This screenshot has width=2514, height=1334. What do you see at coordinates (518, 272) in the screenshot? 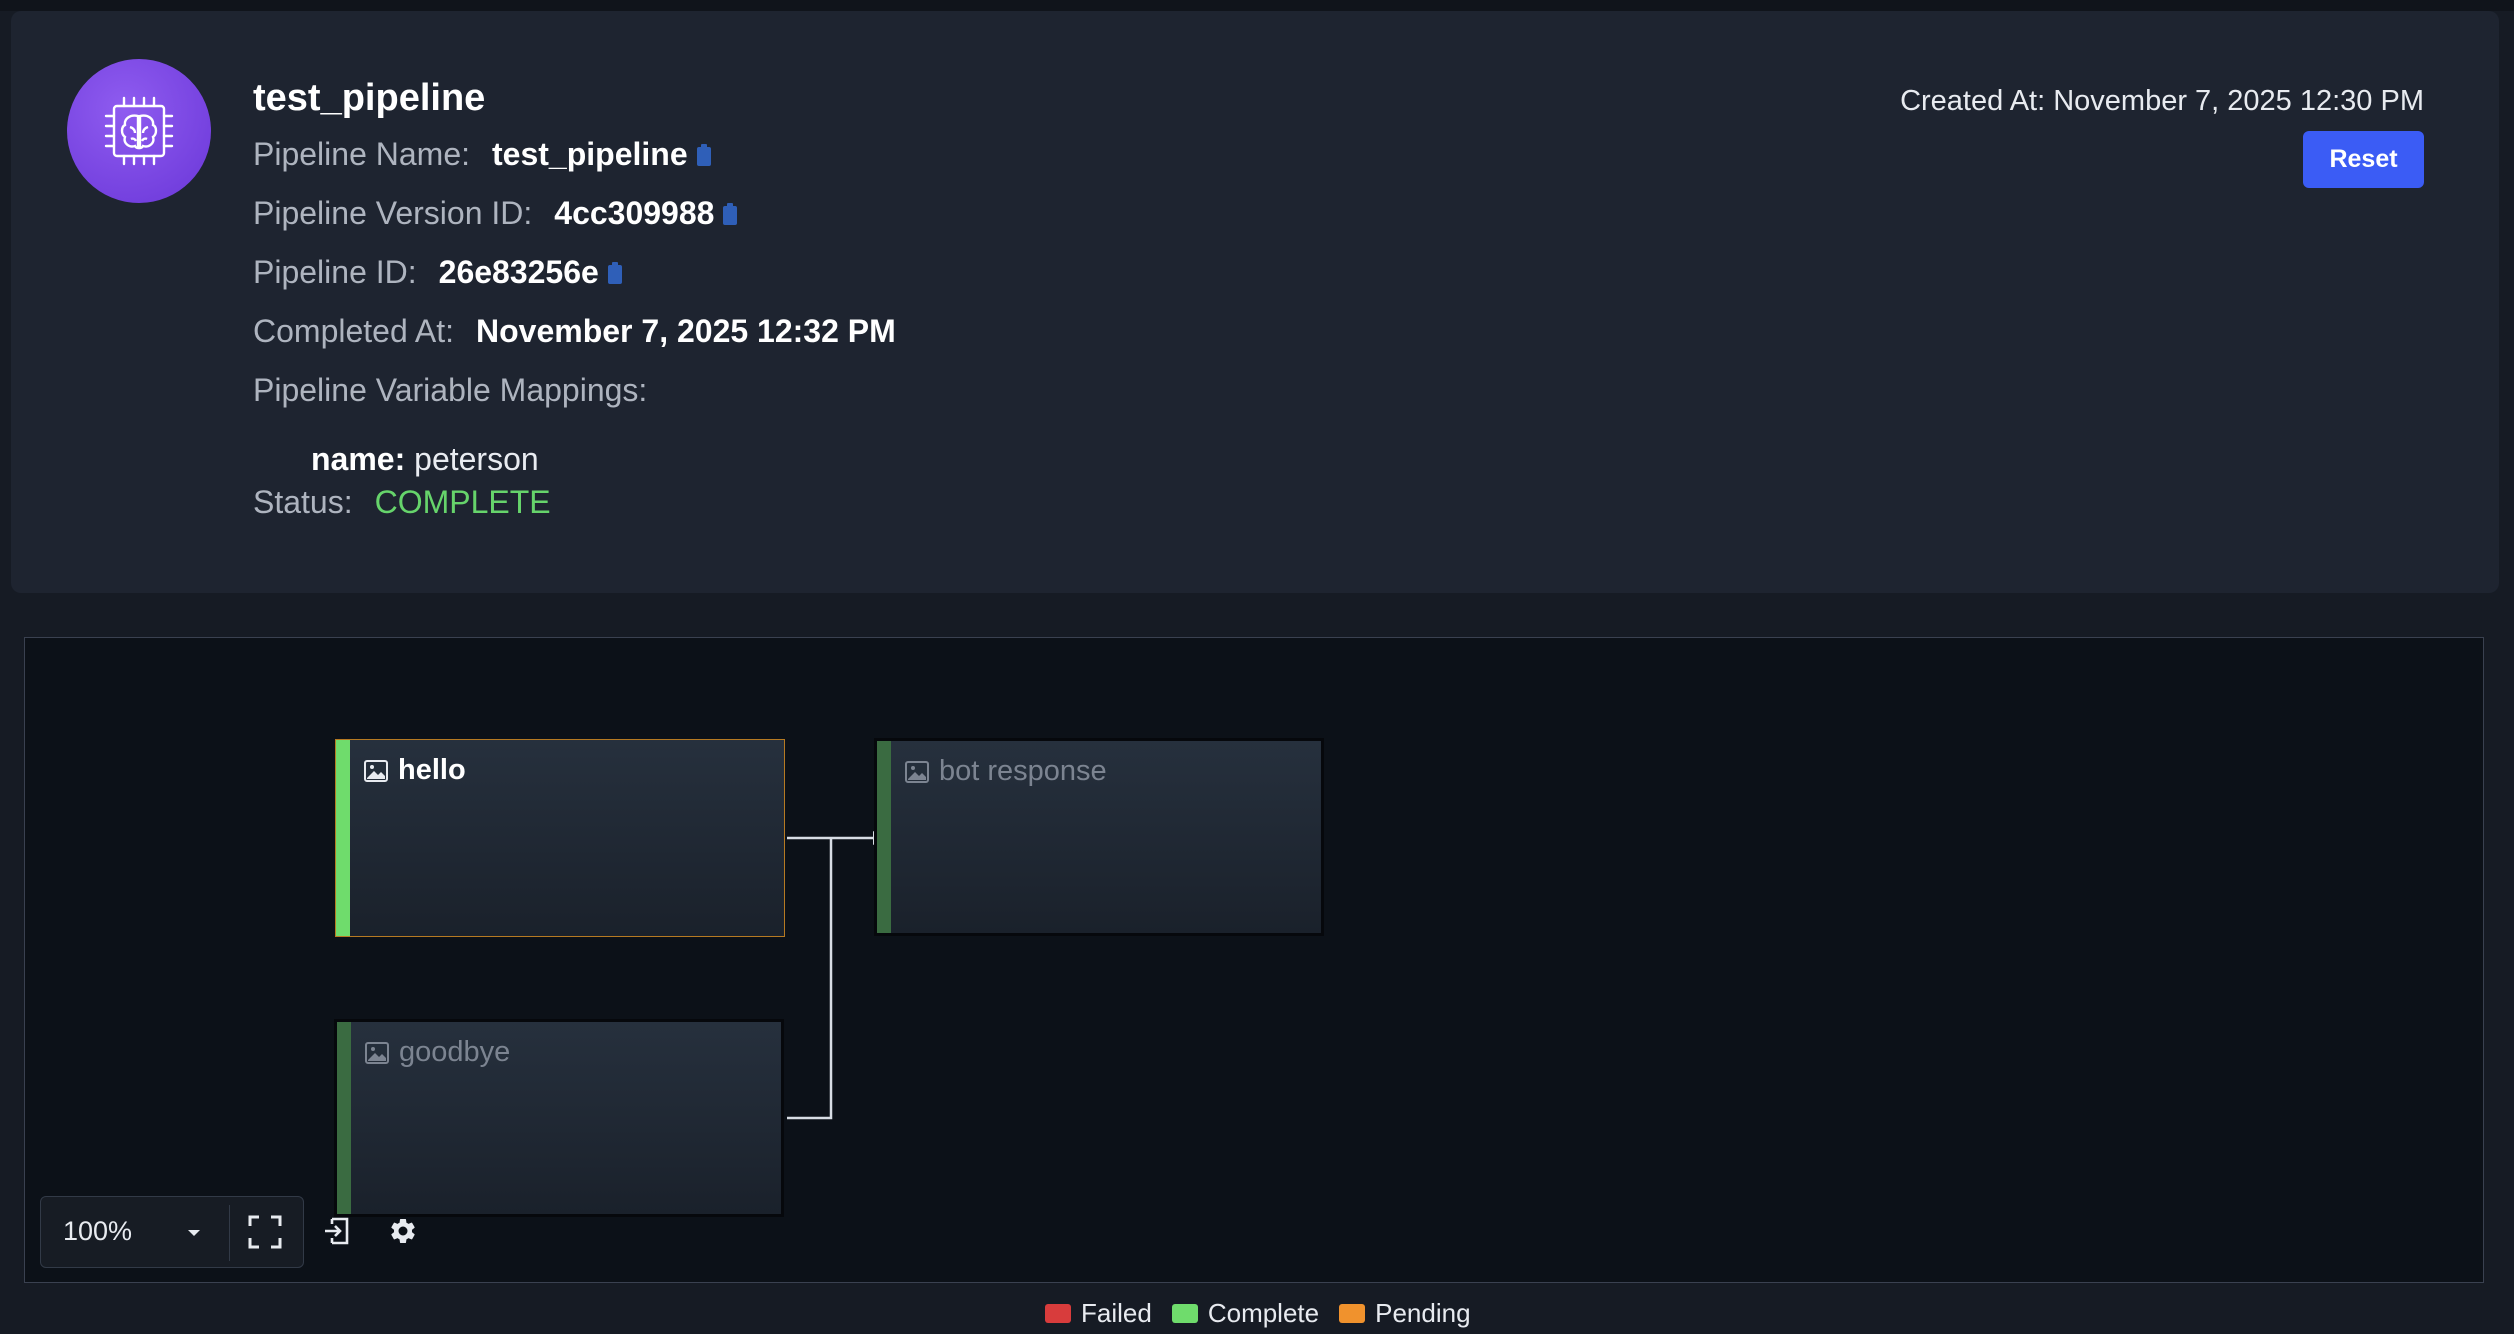
I see `field-value: 26e83256e` at bounding box center [518, 272].